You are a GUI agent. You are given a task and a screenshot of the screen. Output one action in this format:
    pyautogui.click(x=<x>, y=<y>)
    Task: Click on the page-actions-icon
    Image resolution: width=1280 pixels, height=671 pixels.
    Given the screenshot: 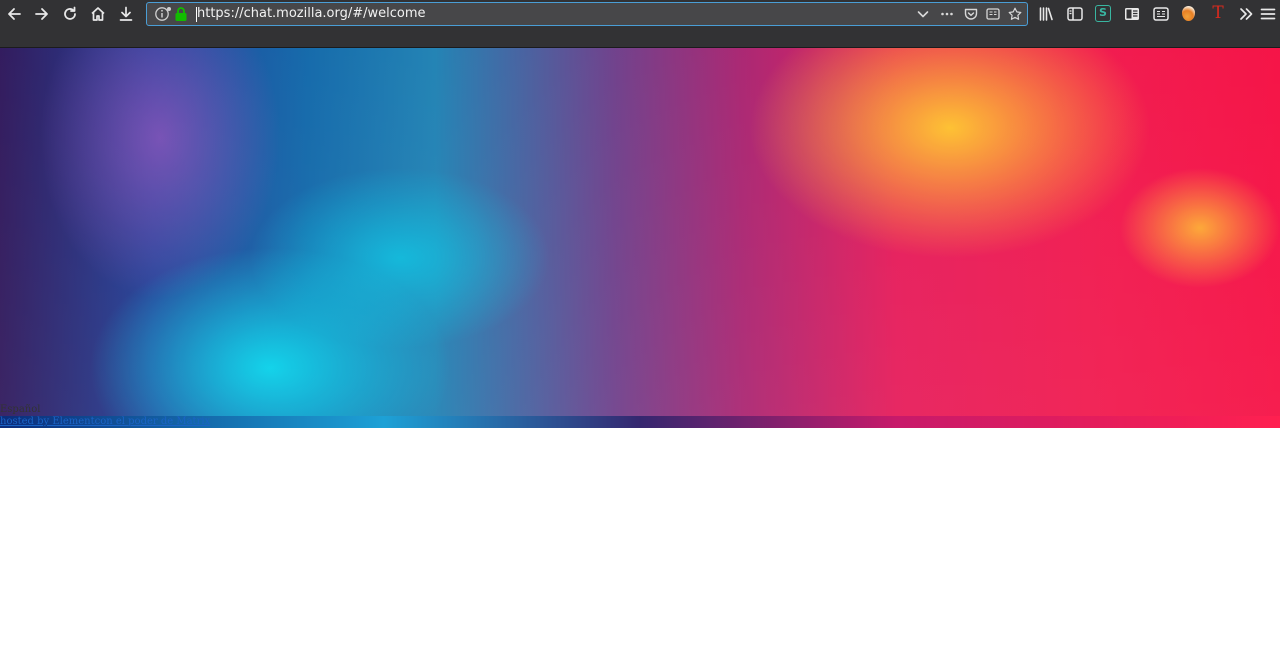 What is the action you would take?
    pyautogui.click(x=947, y=14)
    